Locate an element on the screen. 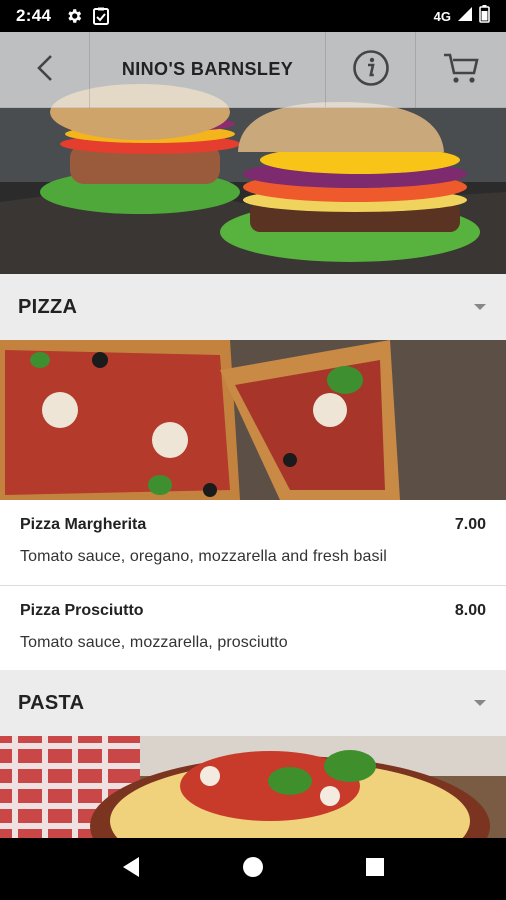 This screenshot has height=900, width=506. pasta-category-image is located at coordinates (253, 787).